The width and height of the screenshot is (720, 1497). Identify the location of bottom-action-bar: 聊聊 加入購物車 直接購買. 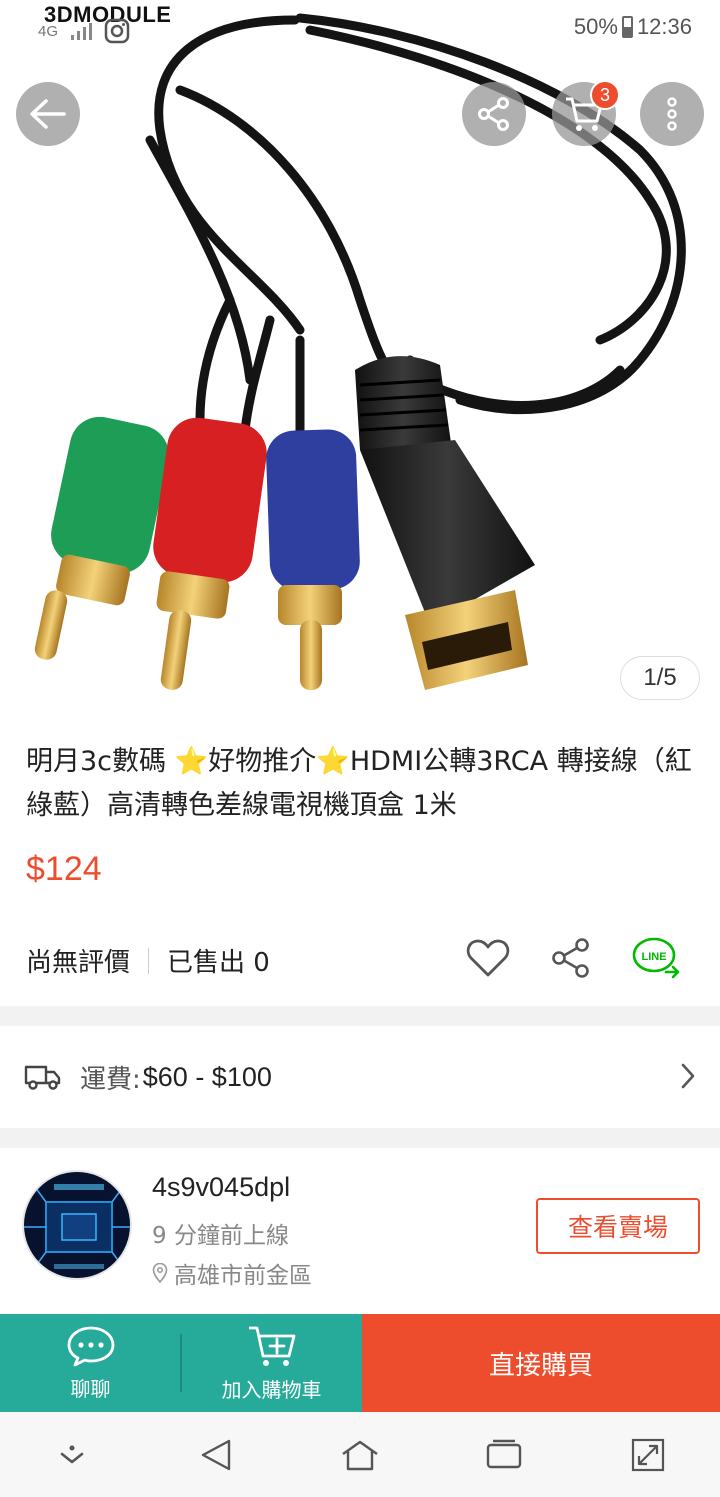
(360, 1363).